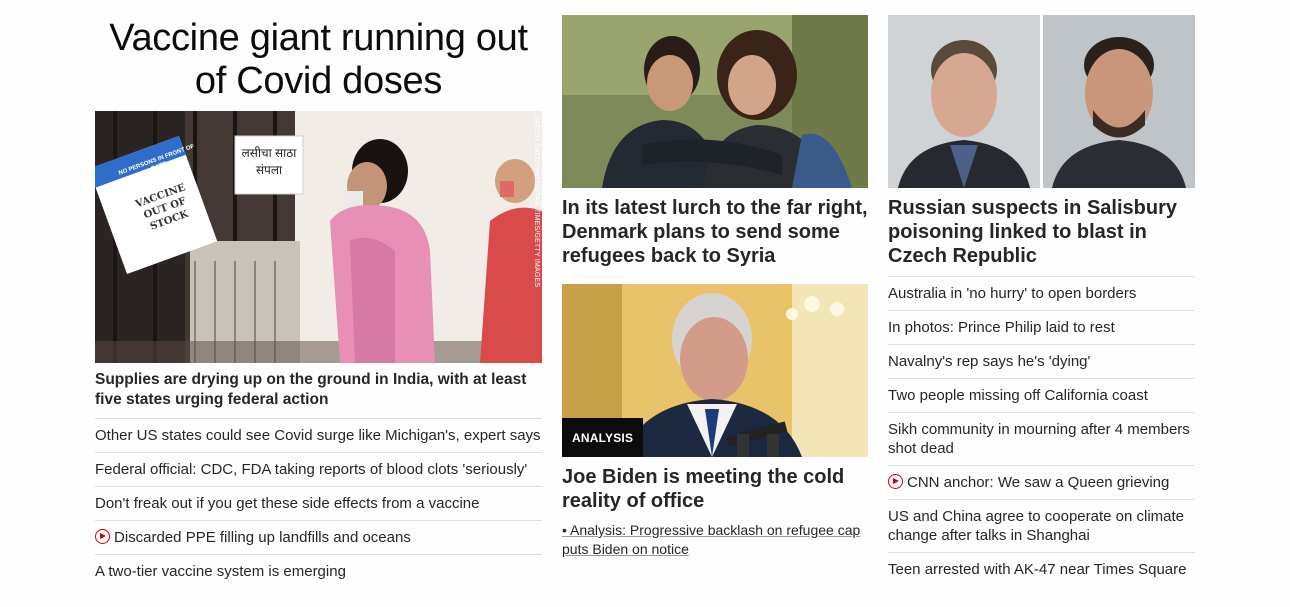  Describe the element at coordinates (1018, 395) in the screenshot. I see `story-link: Two people missing off California coast` at that location.